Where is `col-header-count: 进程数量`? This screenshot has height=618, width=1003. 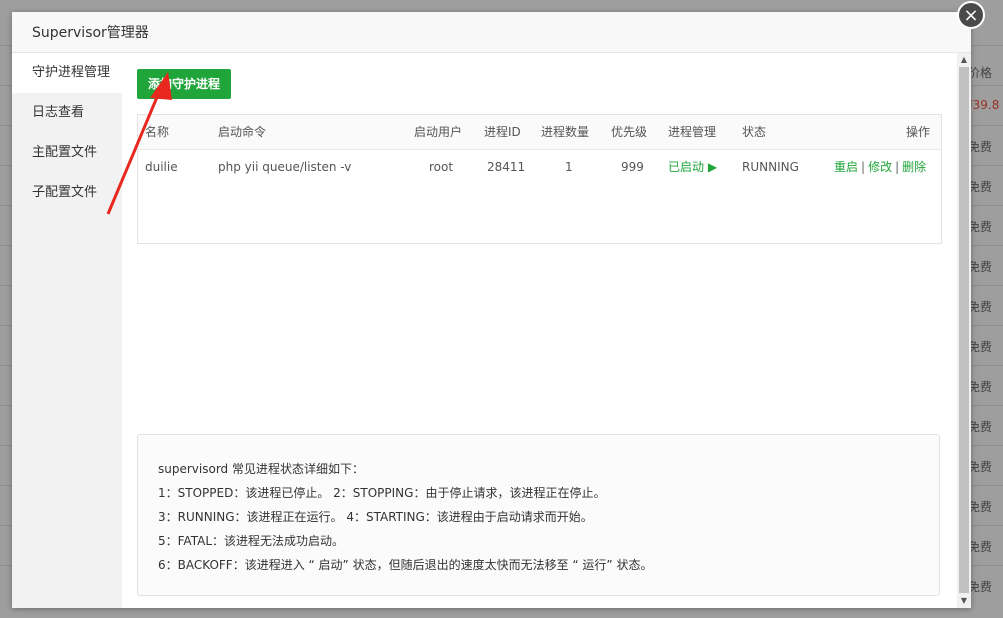 col-header-count: 进程数量 is located at coordinates (565, 132).